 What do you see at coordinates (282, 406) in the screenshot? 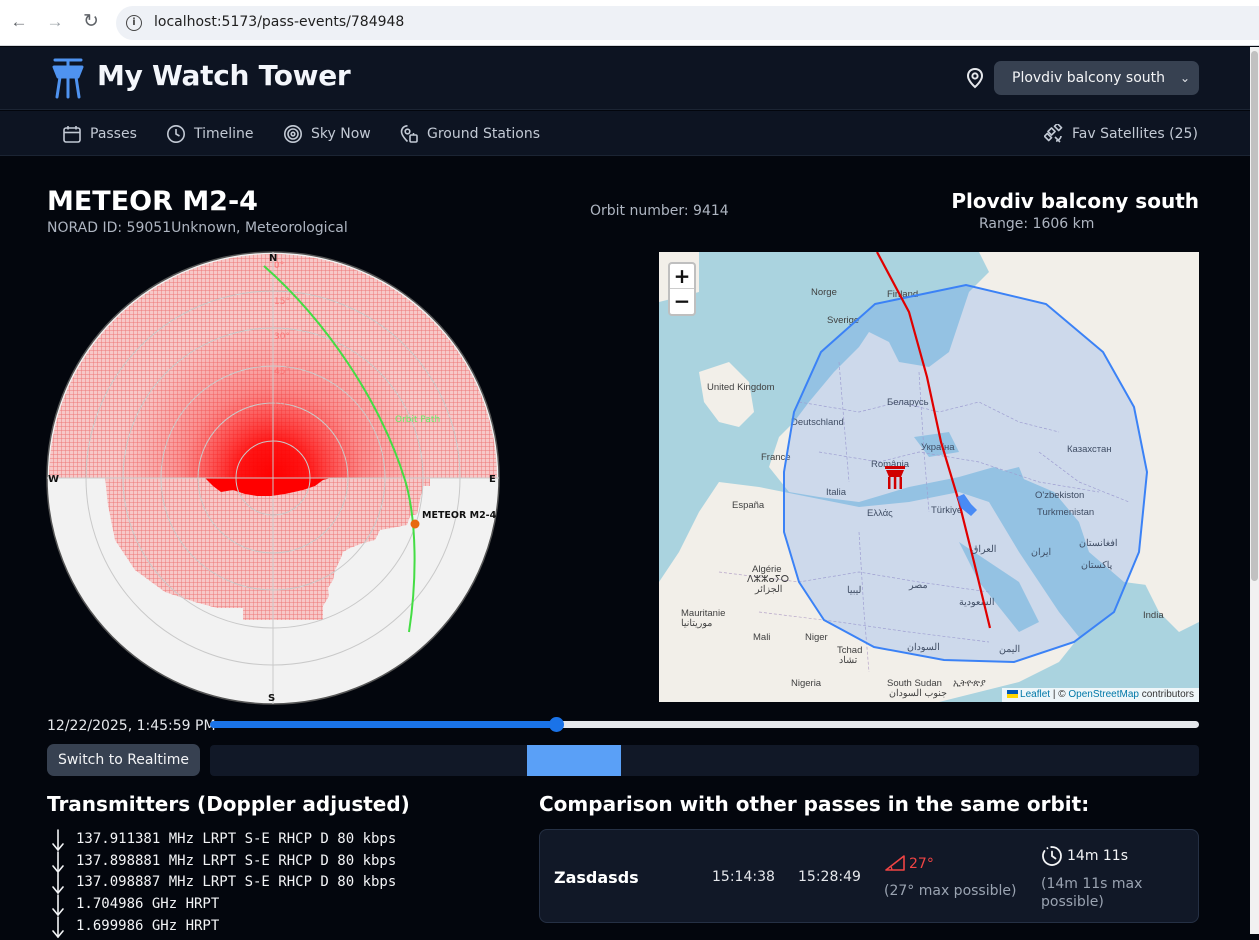
I see `ring-label-60: 60°` at bounding box center [282, 406].